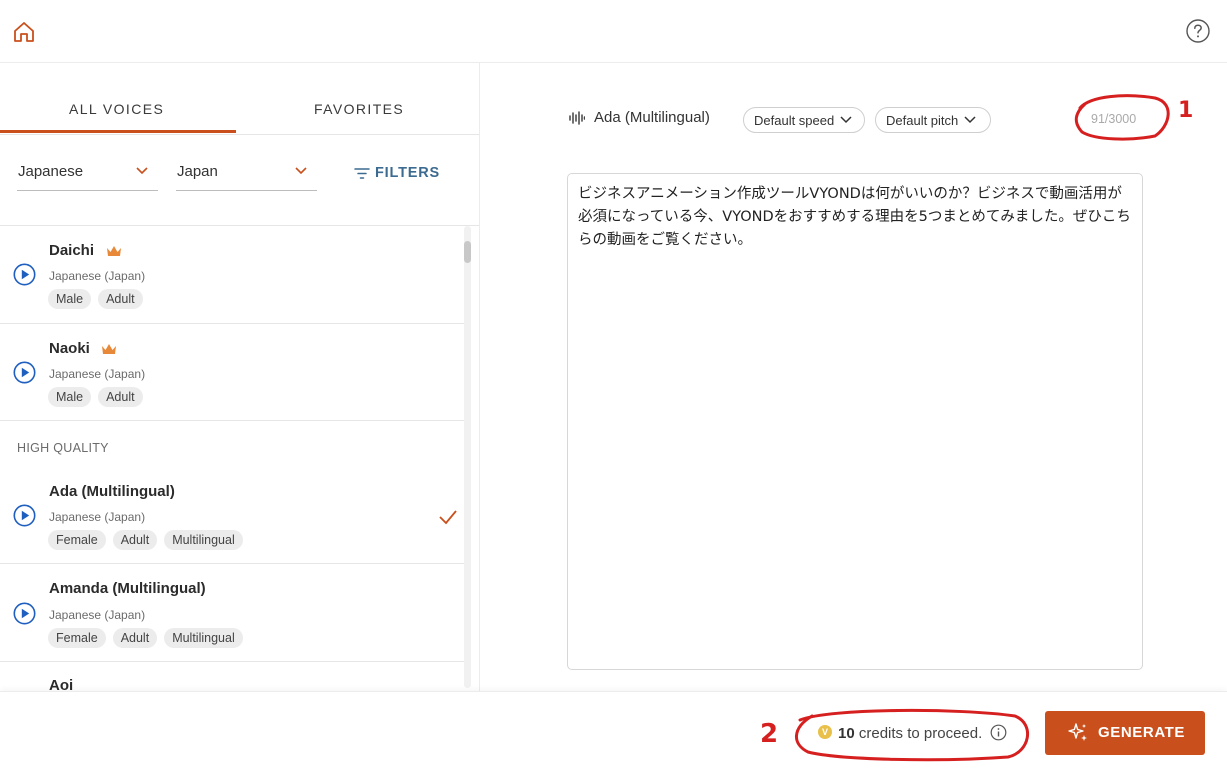 The height and width of the screenshot is (768, 1227). What do you see at coordinates (448, 517) in the screenshot?
I see `checkmark-icon` at bounding box center [448, 517].